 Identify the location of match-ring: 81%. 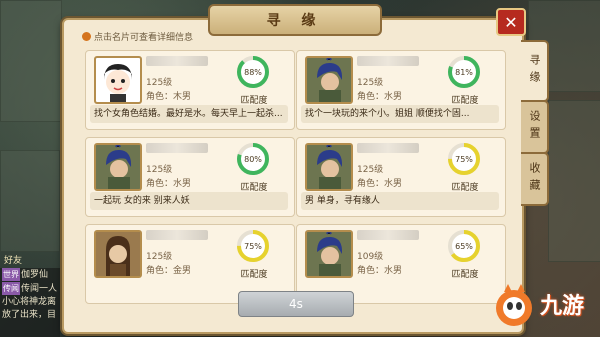
(464, 72).